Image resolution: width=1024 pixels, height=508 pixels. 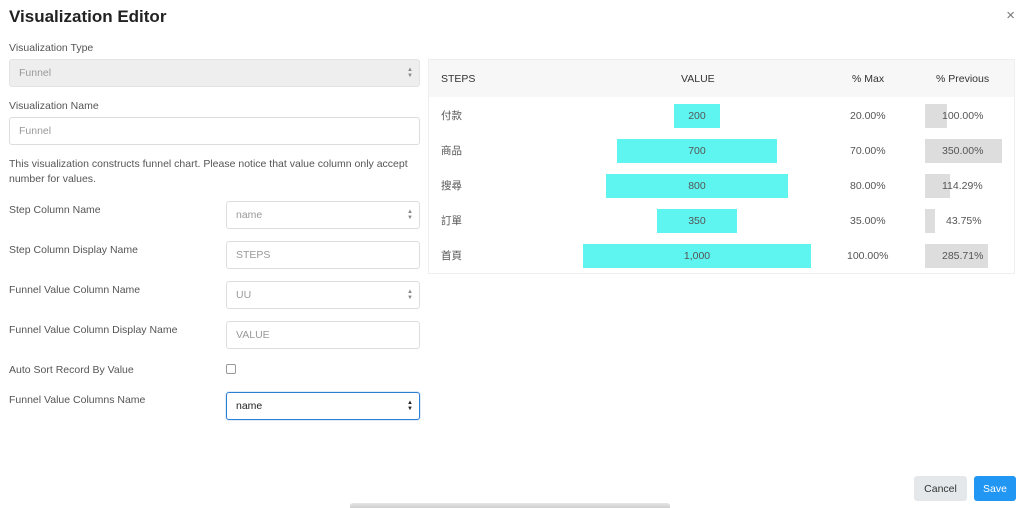 What do you see at coordinates (963, 115) in the screenshot?
I see `pct-previous-cell: 100.00%` at bounding box center [963, 115].